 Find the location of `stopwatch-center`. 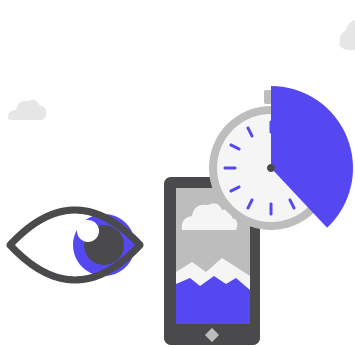

stopwatch-center is located at coordinates (271, 168).